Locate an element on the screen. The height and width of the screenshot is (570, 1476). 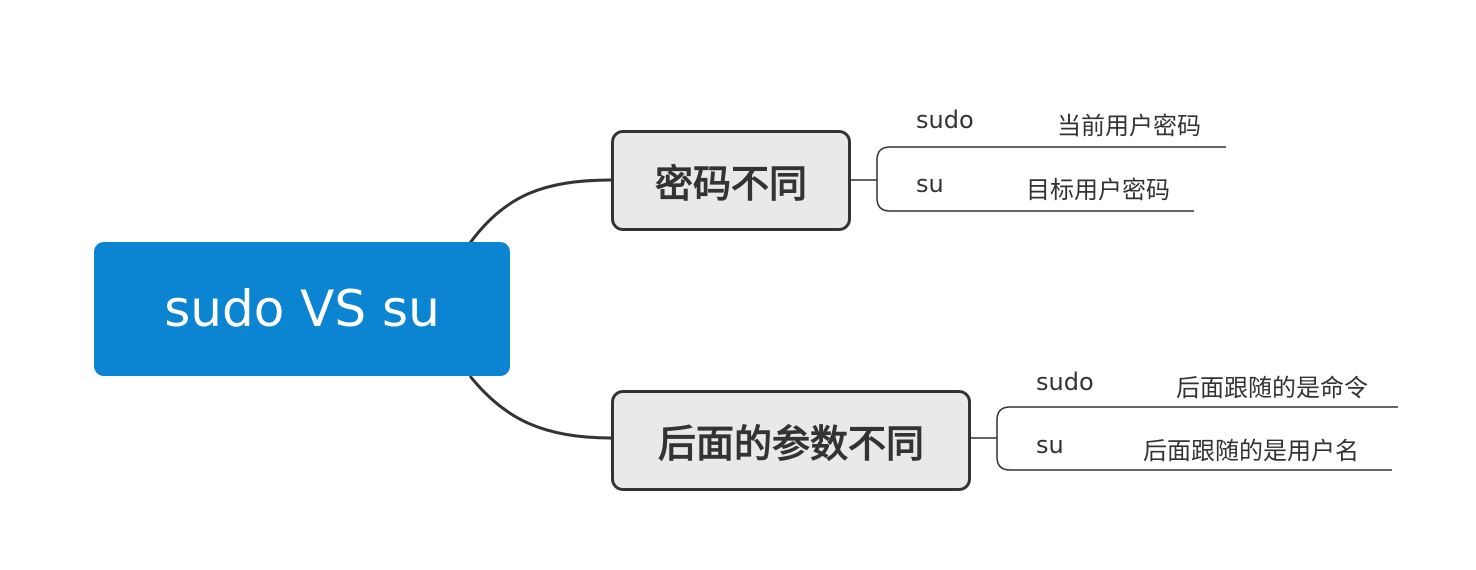
leaf-value-target-user-password: 目标用户密码 is located at coordinates (1098, 187).